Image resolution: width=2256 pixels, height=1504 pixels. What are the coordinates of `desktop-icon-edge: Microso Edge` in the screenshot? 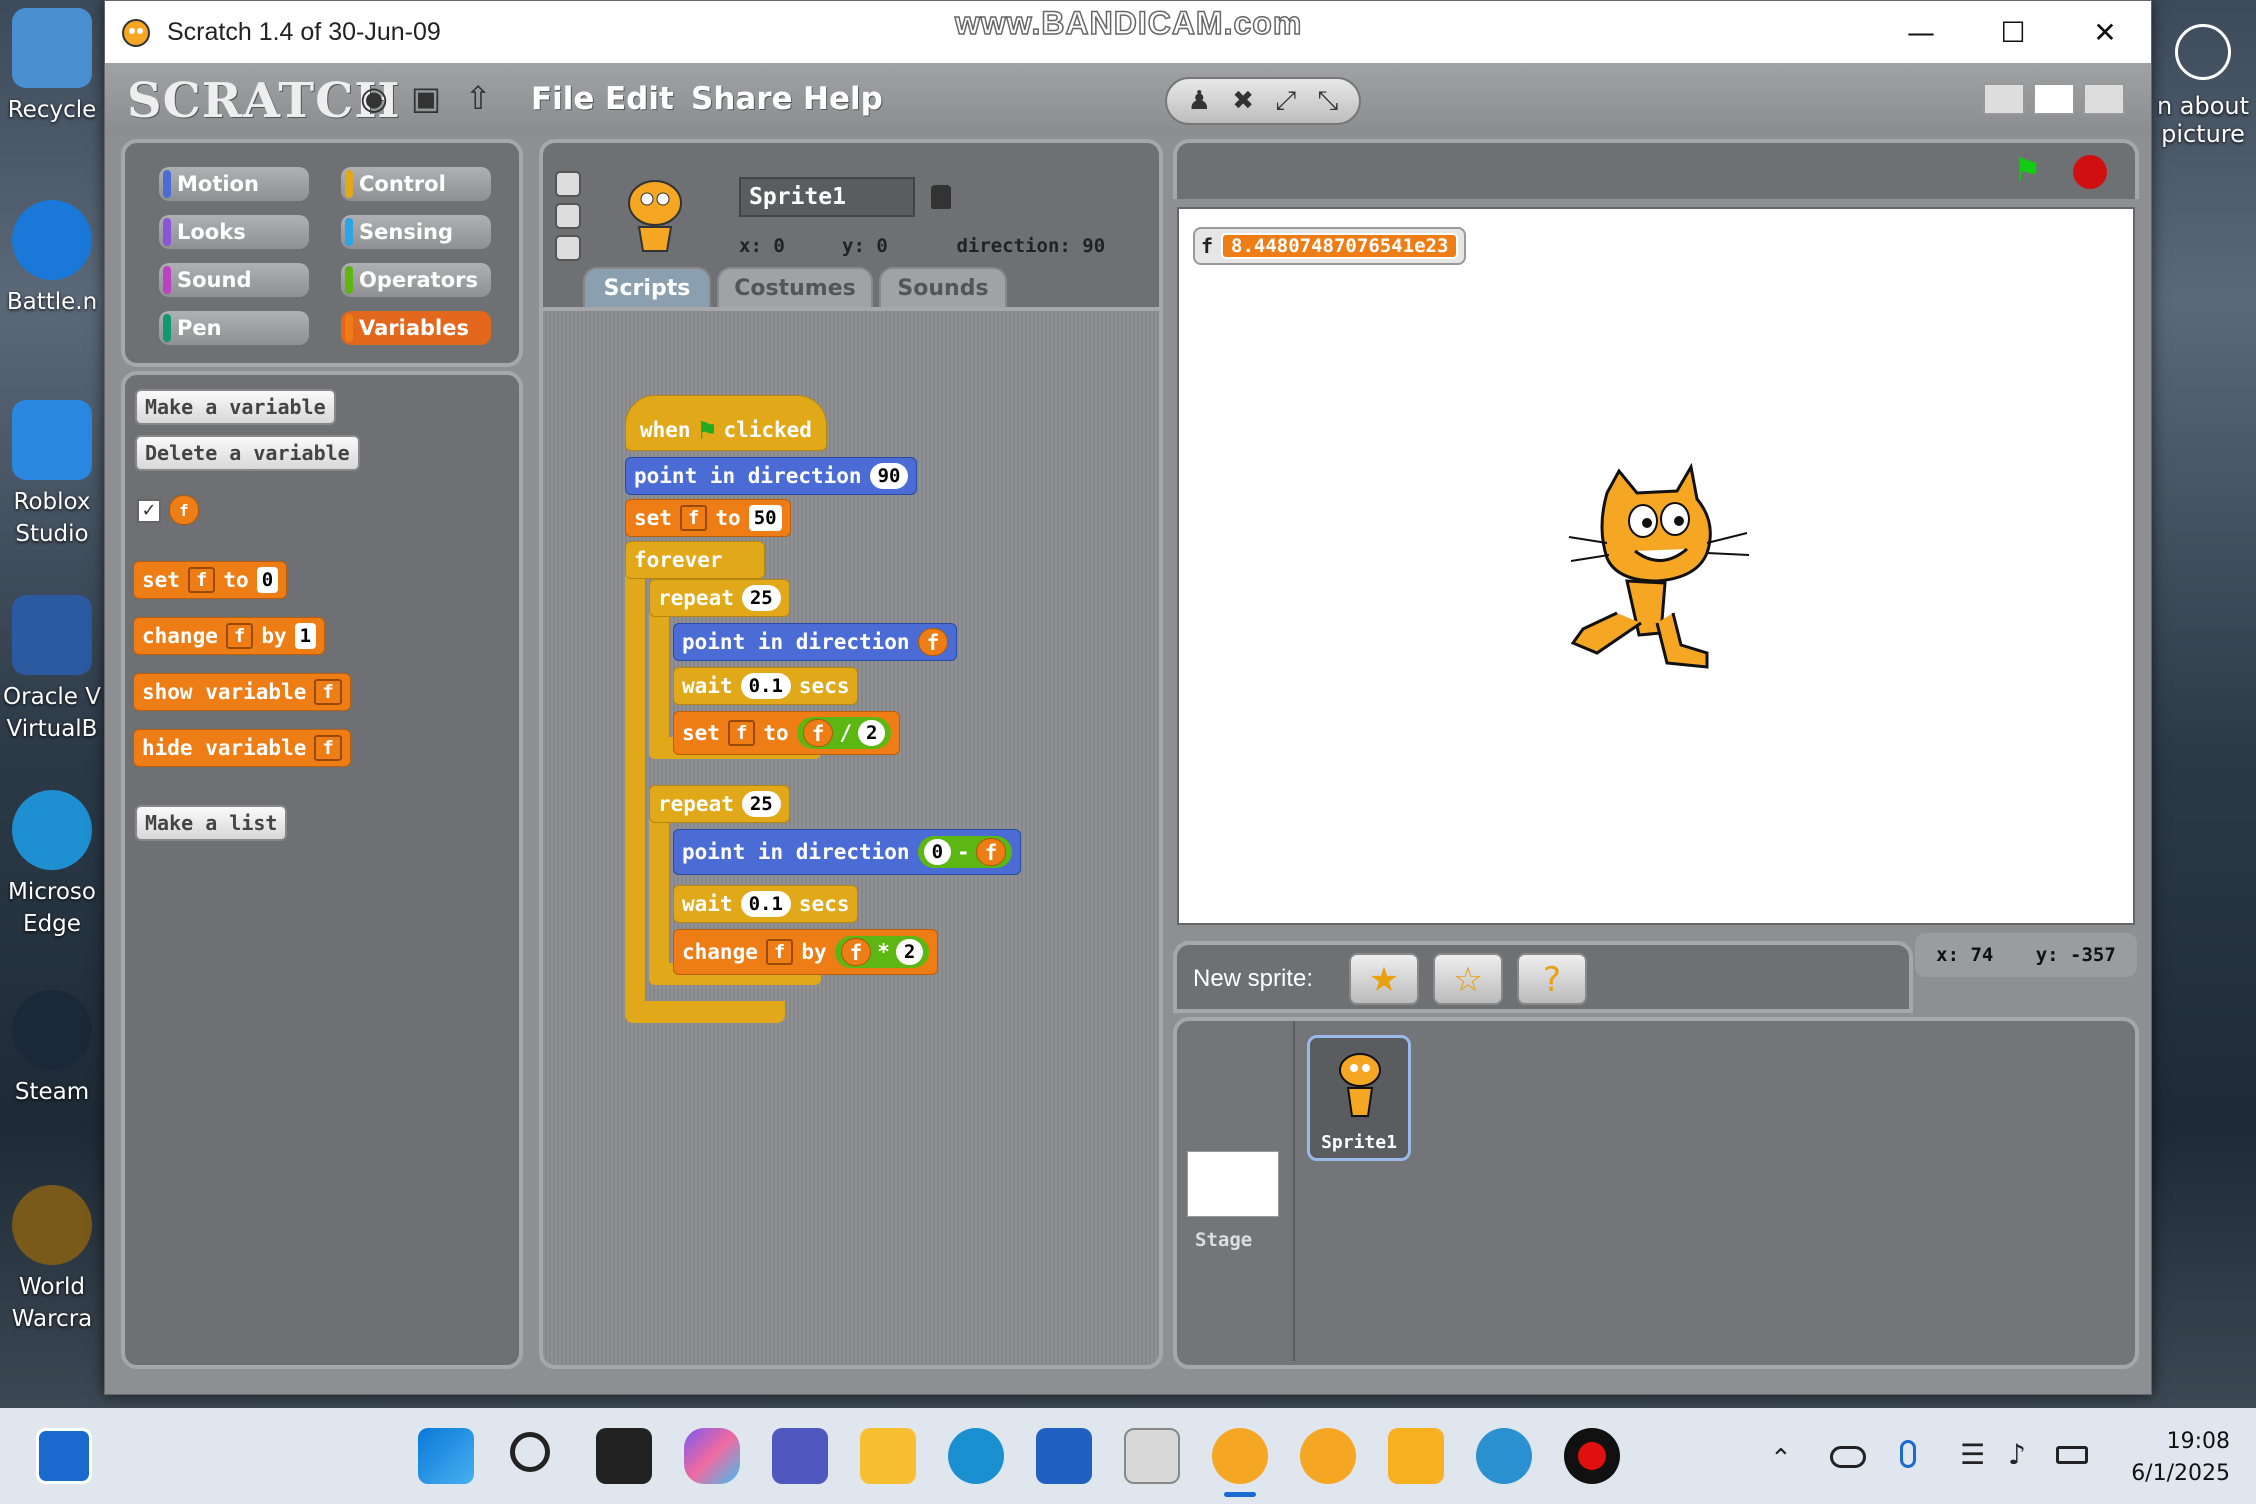 It's located at (52, 865).